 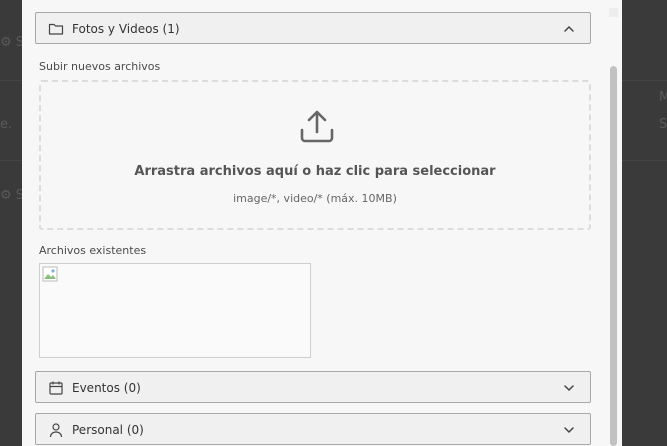 What do you see at coordinates (317, 126) in the screenshot?
I see `upload-icon` at bounding box center [317, 126].